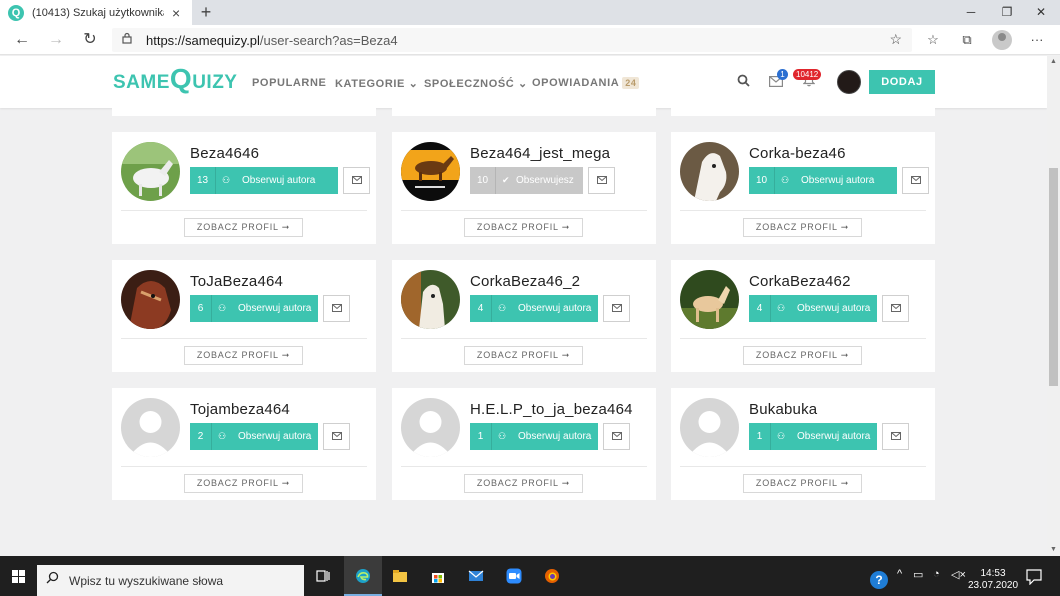 The height and width of the screenshot is (596, 1060). Describe the element at coordinates (525, 281) in the screenshot. I see `username: CorkaBeza46_2` at that location.